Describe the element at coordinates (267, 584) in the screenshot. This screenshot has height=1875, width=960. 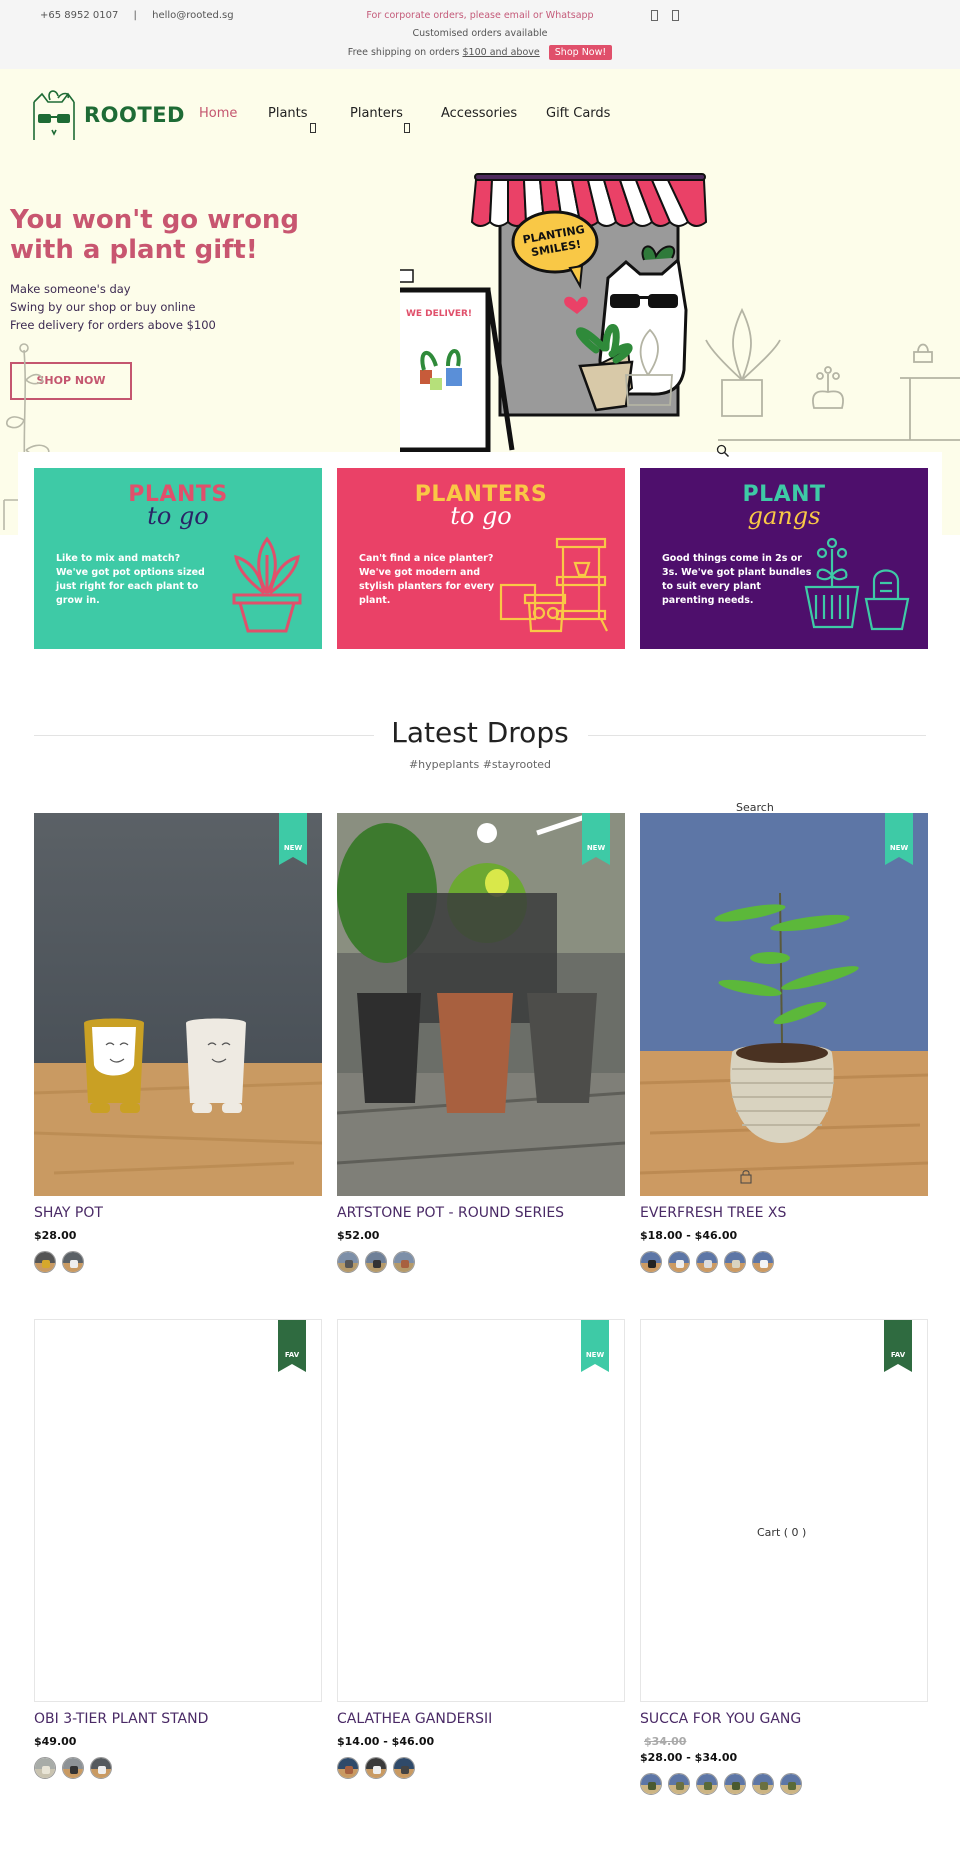
I see `potted-plant-icon` at that location.